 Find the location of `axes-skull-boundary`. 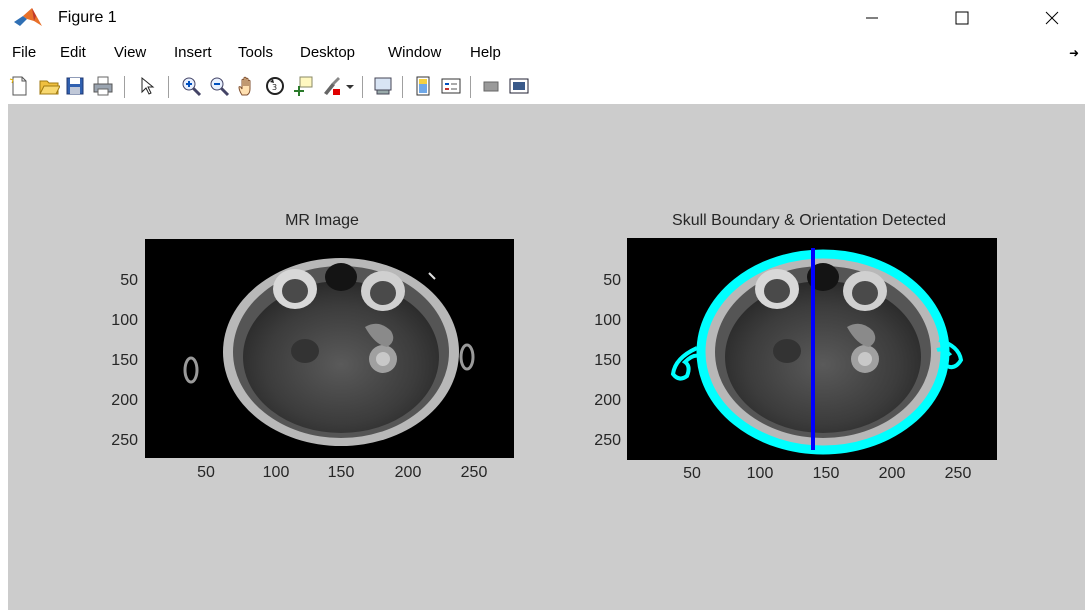

axes-skull-boundary is located at coordinates (812, 349).